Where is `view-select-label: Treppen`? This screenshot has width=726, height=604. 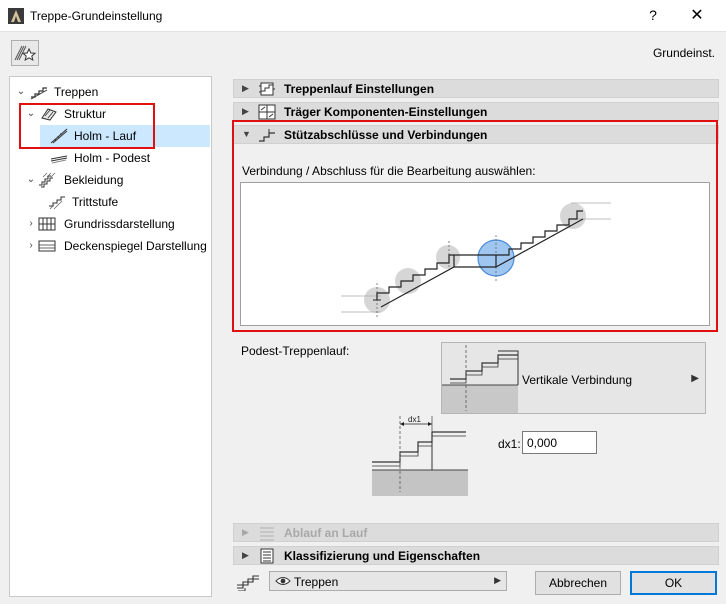 view-select-label: Treppen is located at coordinates (316, 582).